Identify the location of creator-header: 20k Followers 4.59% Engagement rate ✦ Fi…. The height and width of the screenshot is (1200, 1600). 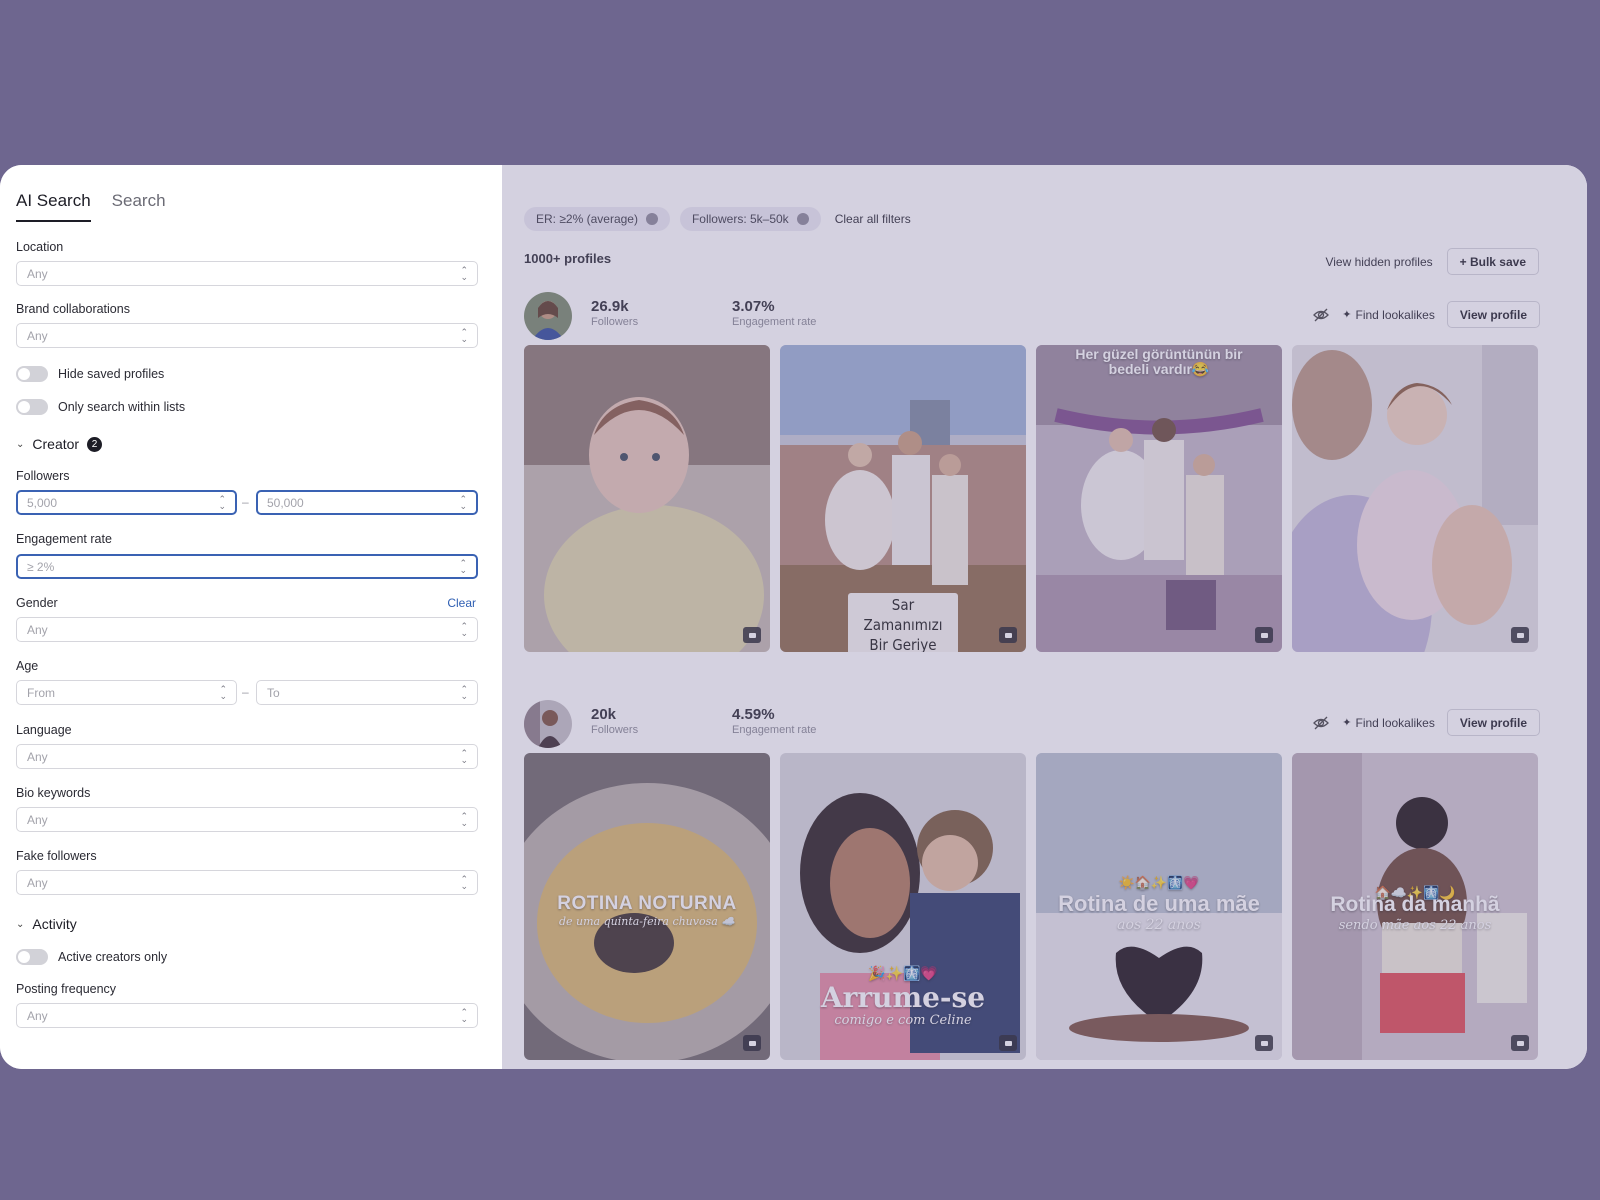
(1032, 724).